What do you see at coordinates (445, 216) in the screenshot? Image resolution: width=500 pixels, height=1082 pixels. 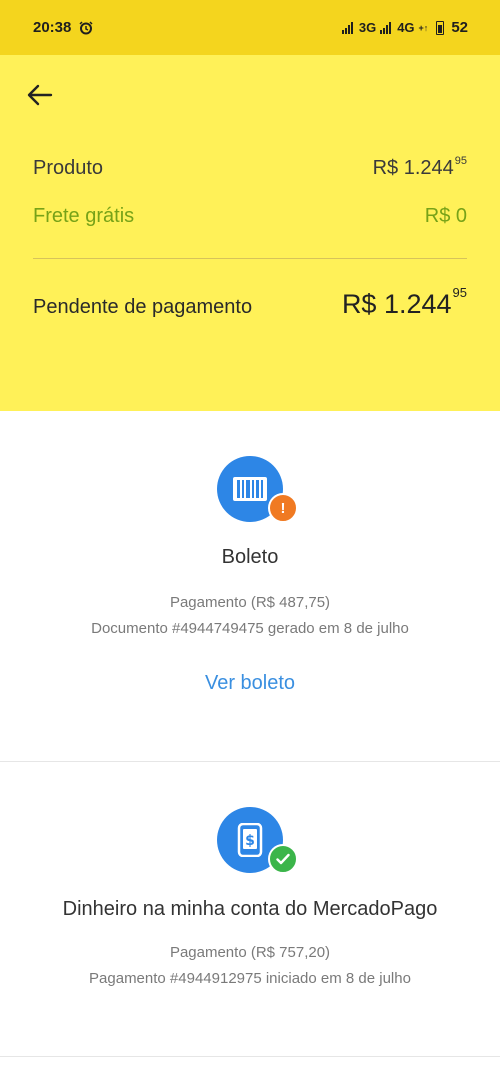 I see `shipping-amount: R$ 0` at bounding box center [445, 216].